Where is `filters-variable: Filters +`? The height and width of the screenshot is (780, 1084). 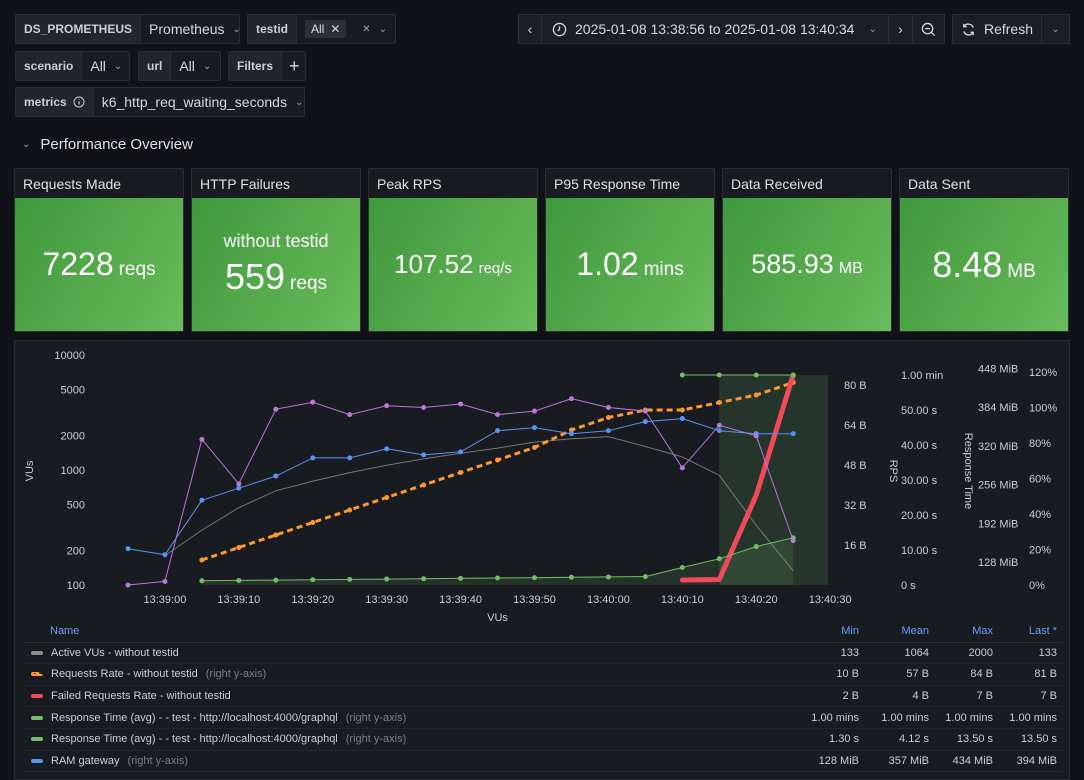
filters-variable: Filters + is located at coordinates (267, 66).